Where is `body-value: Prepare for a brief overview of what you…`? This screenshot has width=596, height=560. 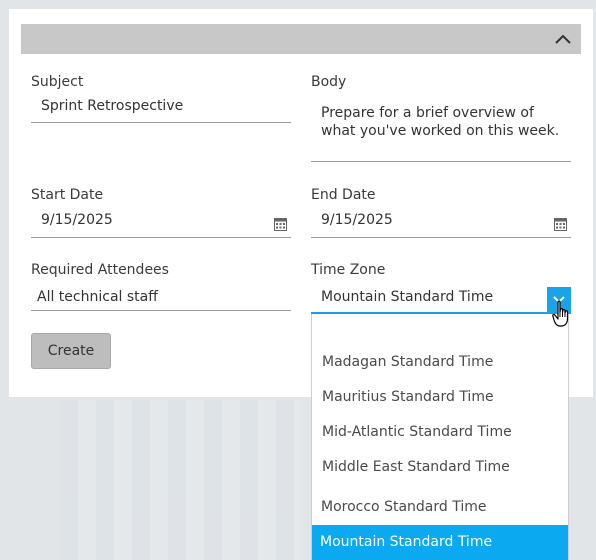
body-value: Prepare for a brief overview of what you… is located at coordinates (440, 122).